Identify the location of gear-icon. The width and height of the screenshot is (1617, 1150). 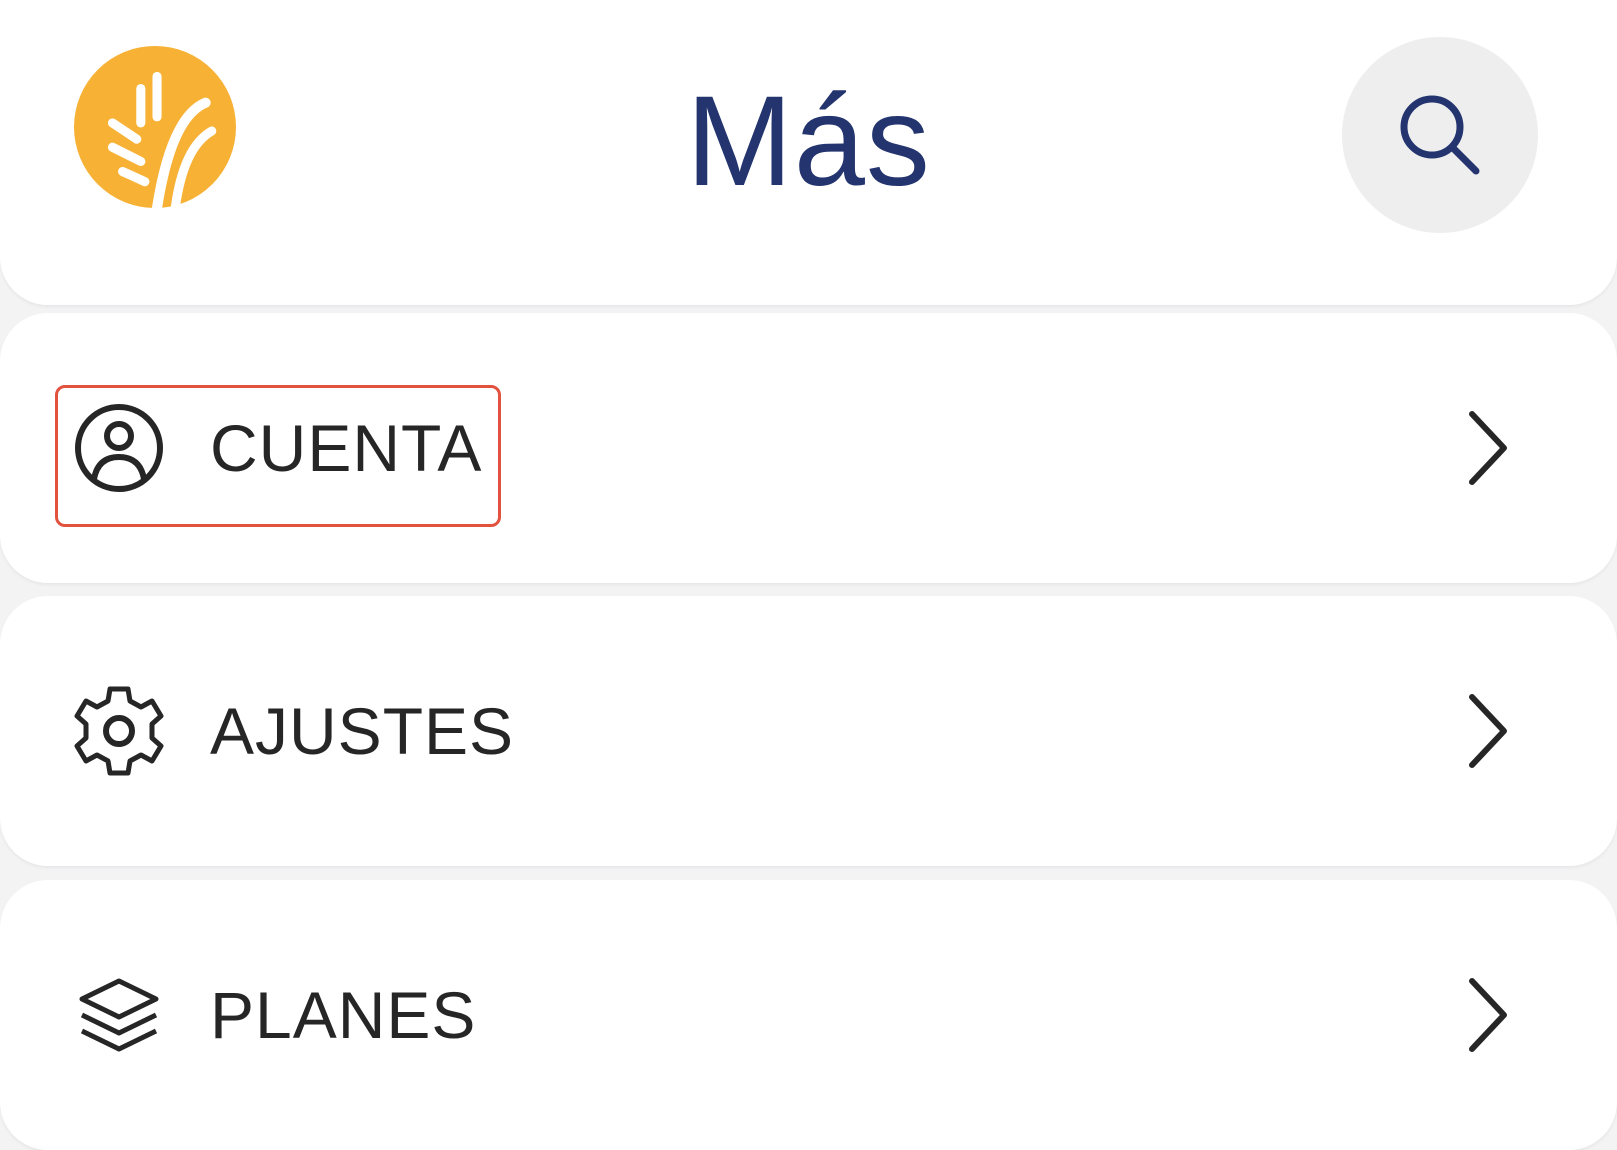
(119, 731).